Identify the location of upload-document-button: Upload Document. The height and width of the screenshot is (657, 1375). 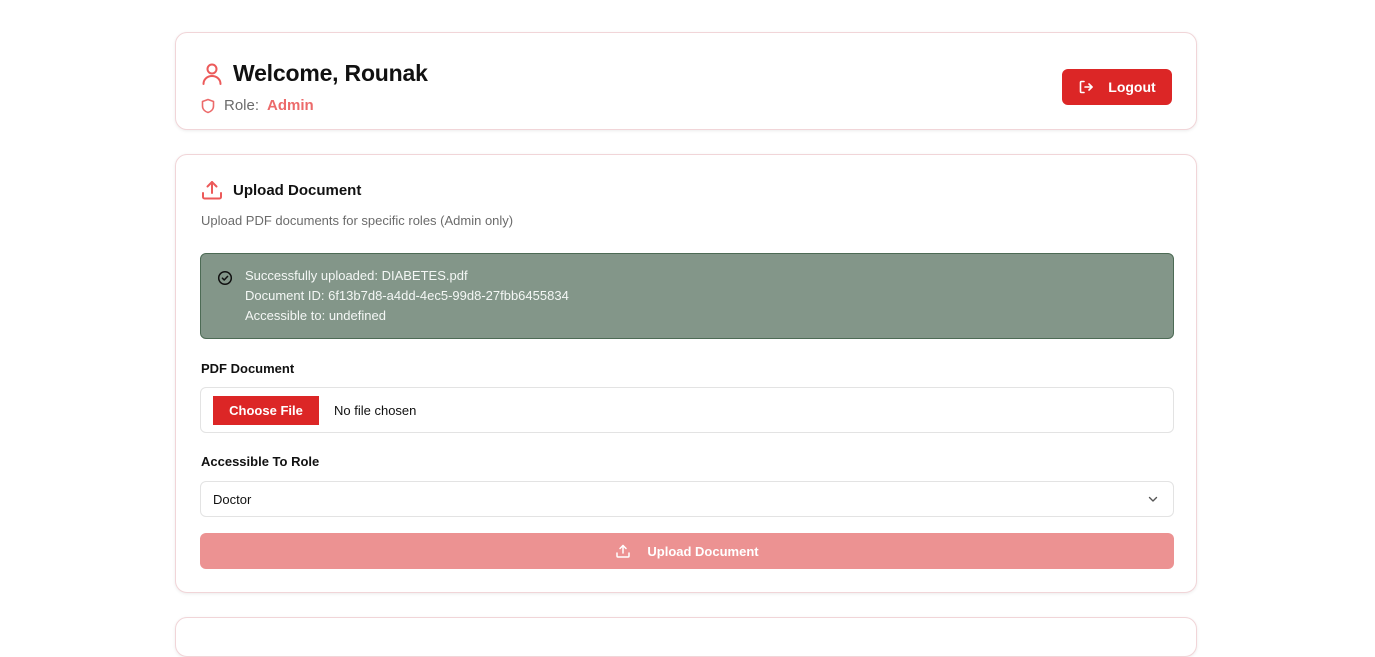
(687, 551).